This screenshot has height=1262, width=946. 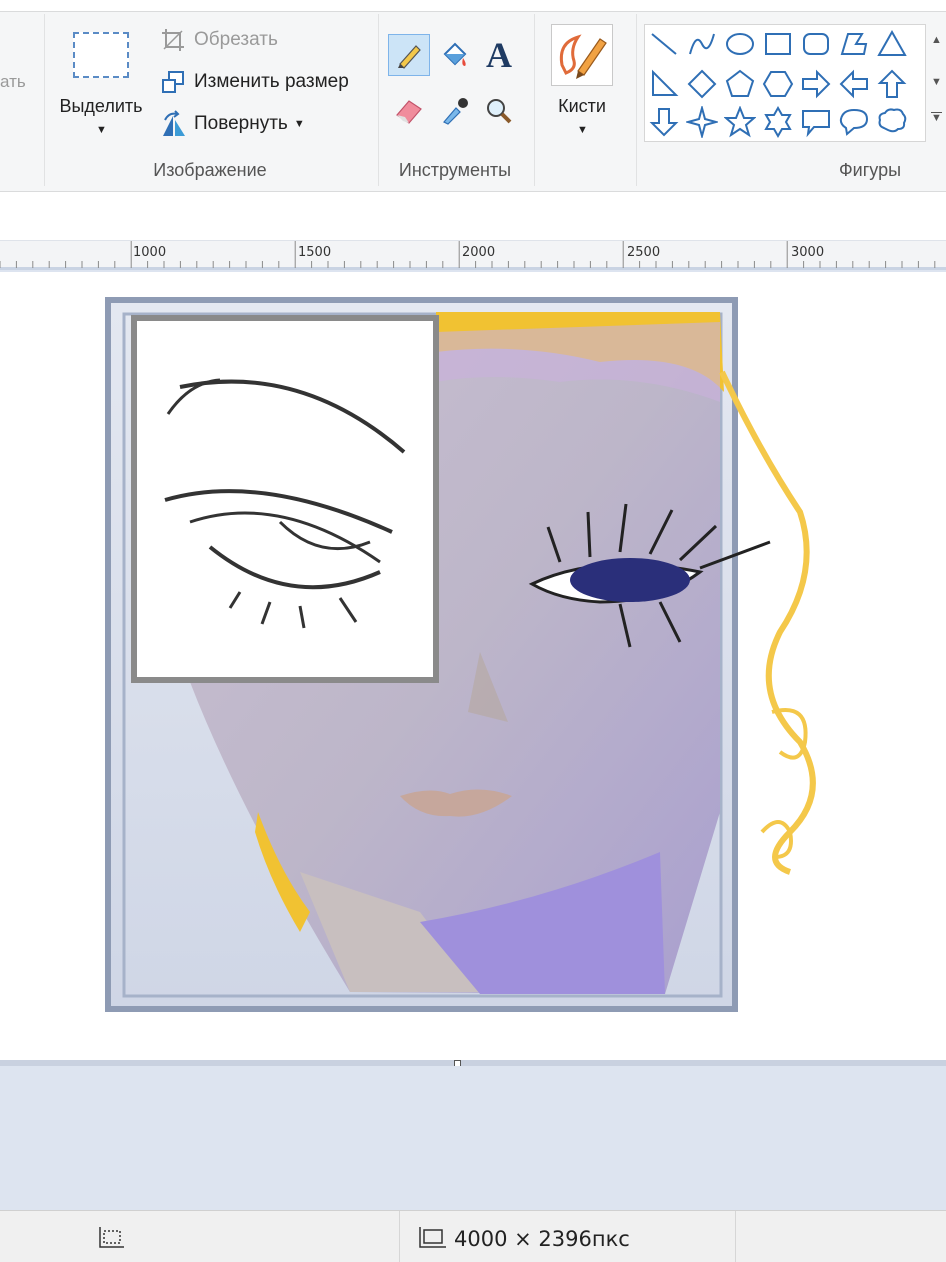 I want to click on polygon-shape-icon, so click(x=854, y=44).